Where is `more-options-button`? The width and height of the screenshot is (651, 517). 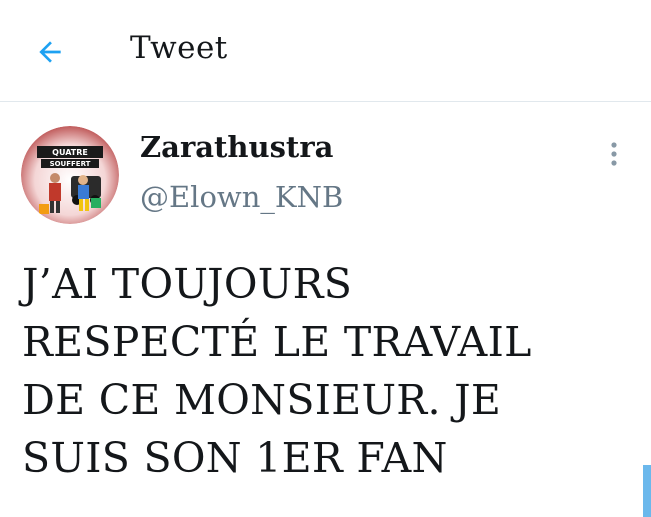
more-options-button is located at coordinates (614, 154).